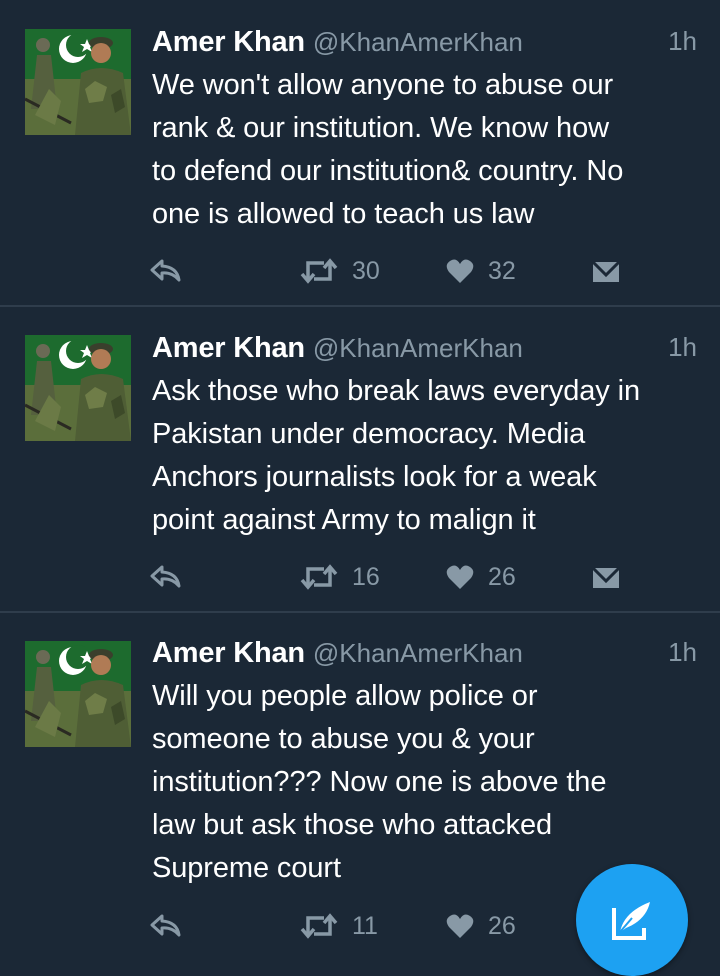 The image size is (720, 976). What do you see at coordinates (383, 85) in the screenshot?
I see `tweet-text-line: We won't allow anyone to abuse our` at bounding box center [383, 85].